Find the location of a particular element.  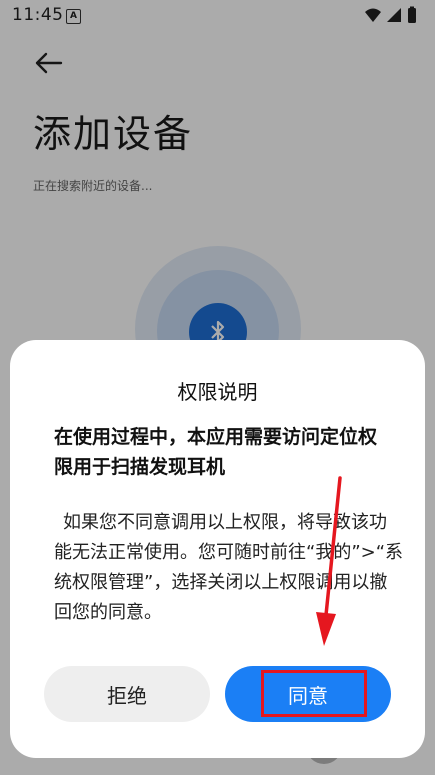

annotation-highlight-box is located at coordinates (314, 693).